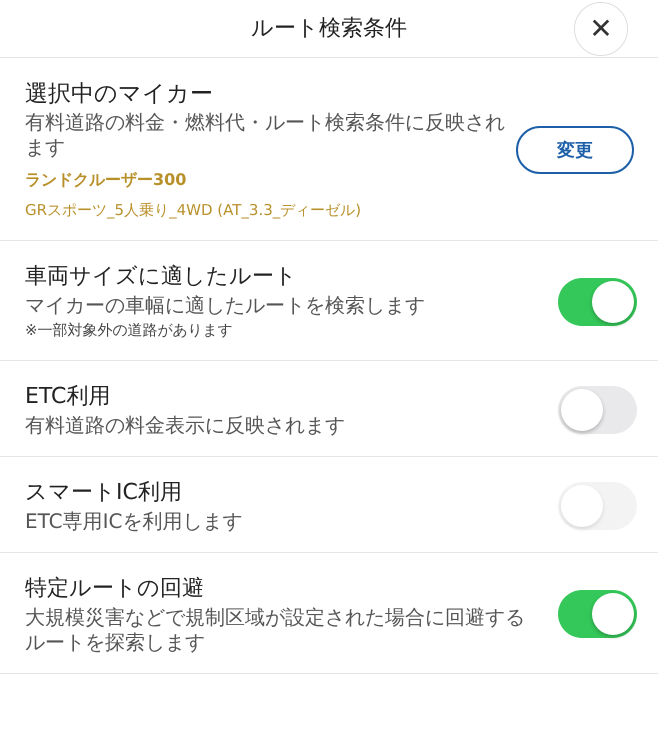 The image size is (658, 746). I want to click on car-model: ランドクルーザー300, so click(106, 180).